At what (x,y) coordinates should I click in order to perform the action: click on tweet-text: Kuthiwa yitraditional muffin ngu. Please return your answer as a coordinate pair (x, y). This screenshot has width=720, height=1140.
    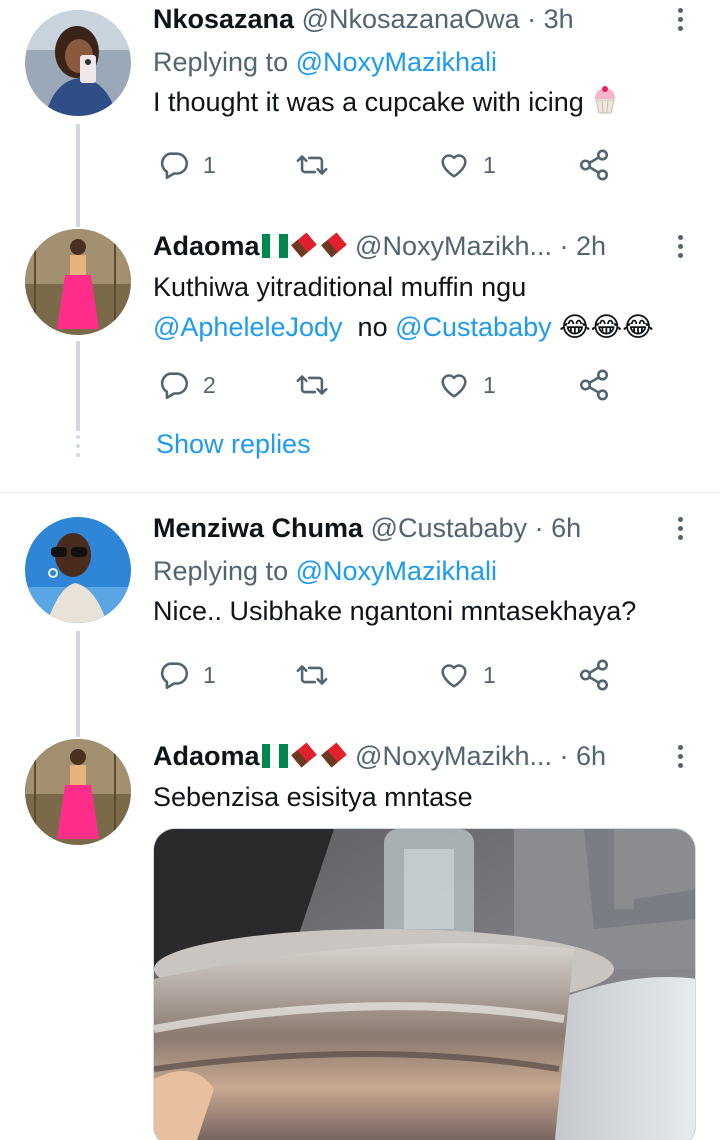
    Looking at the image, I should click on (424, 287).